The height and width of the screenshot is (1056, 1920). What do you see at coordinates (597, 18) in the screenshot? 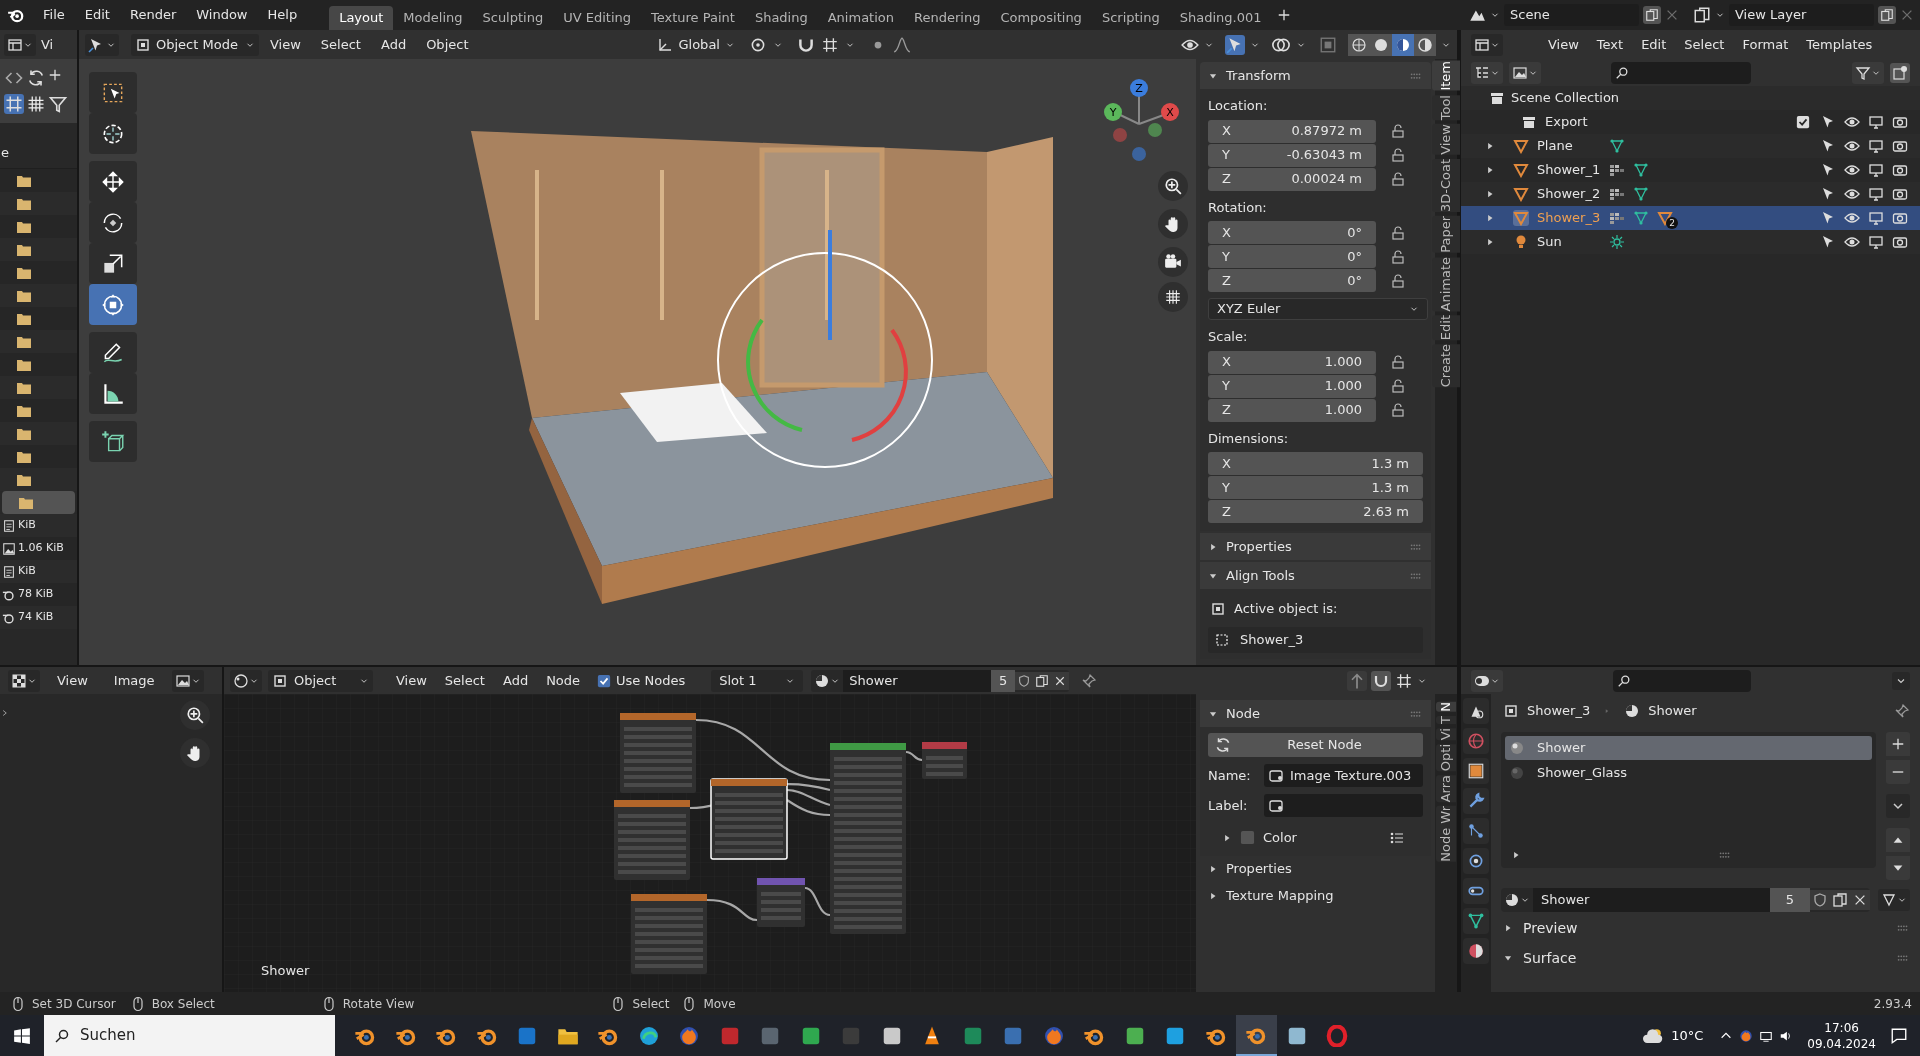
I see `workspace-tab: UV Editing` at bounding box center [597, 18].